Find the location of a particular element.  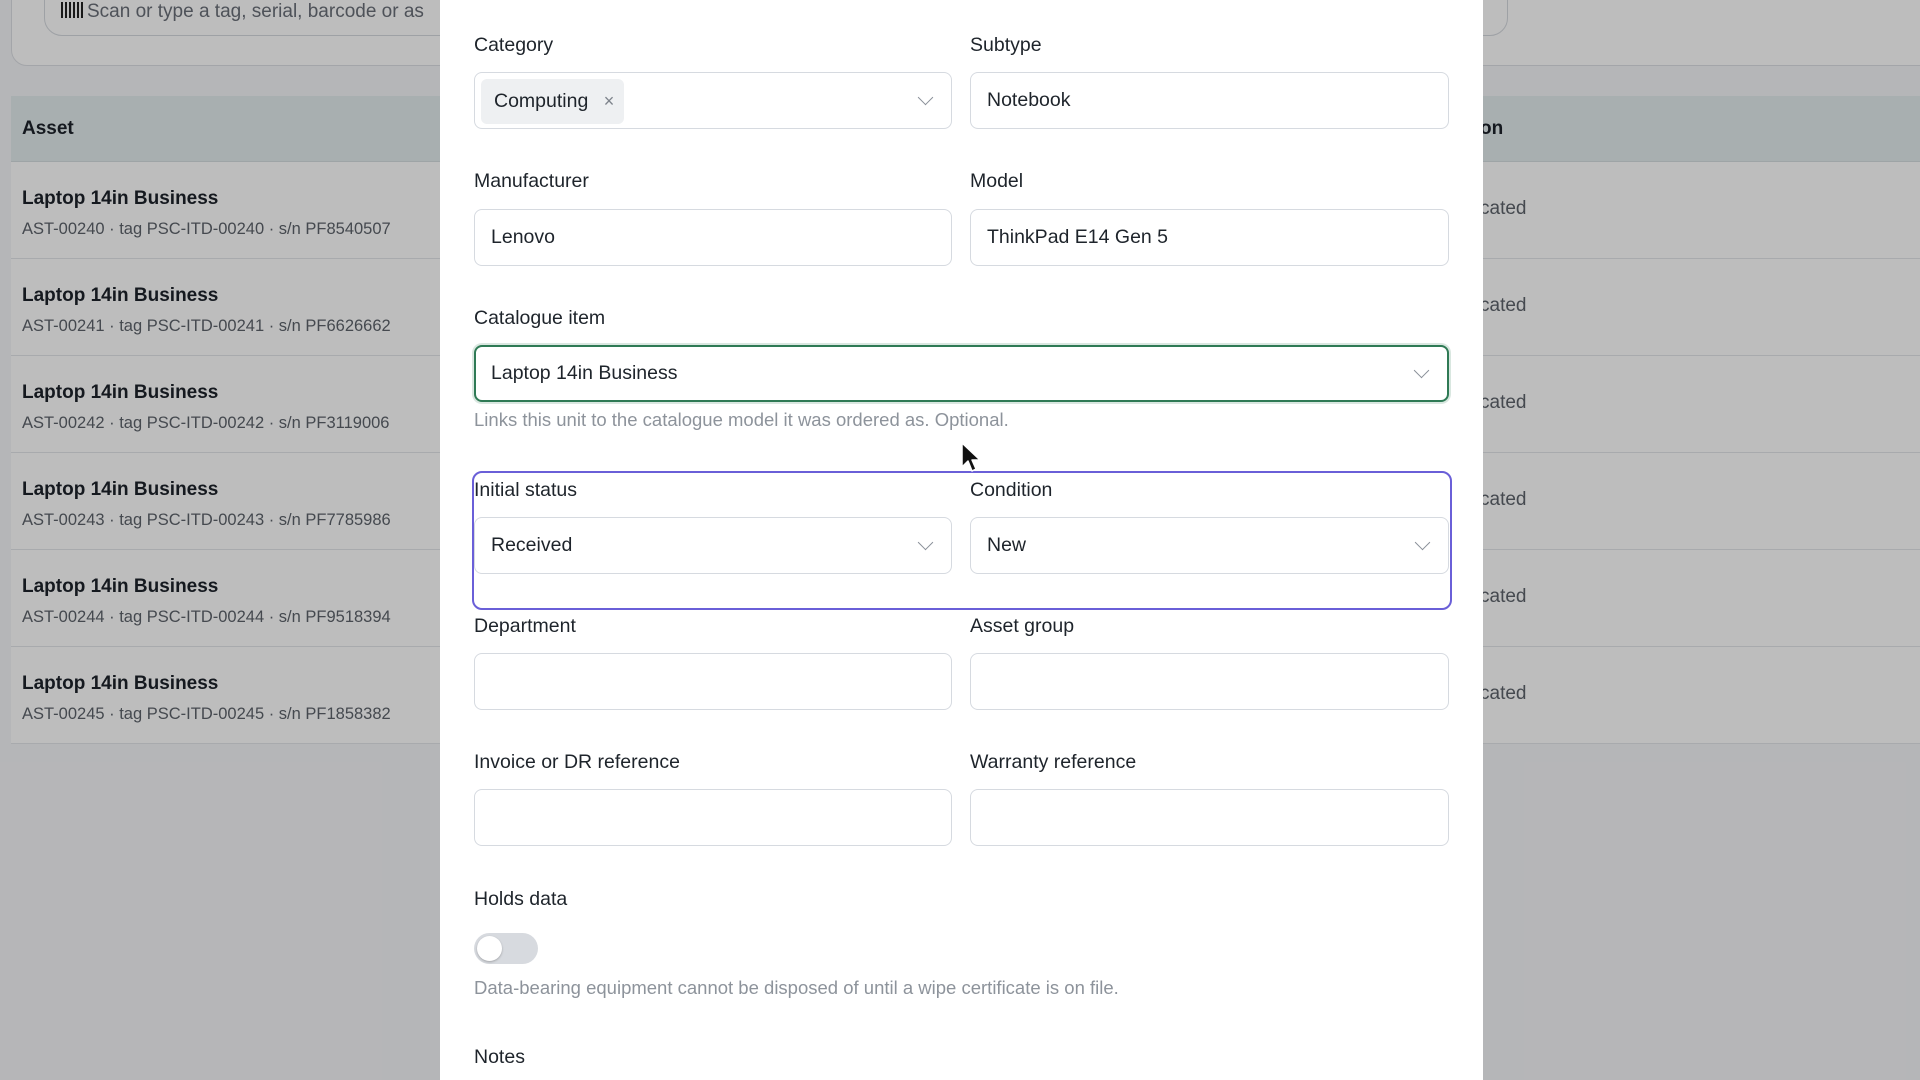

invoice-reference-input is located at coordinates (713, 817).